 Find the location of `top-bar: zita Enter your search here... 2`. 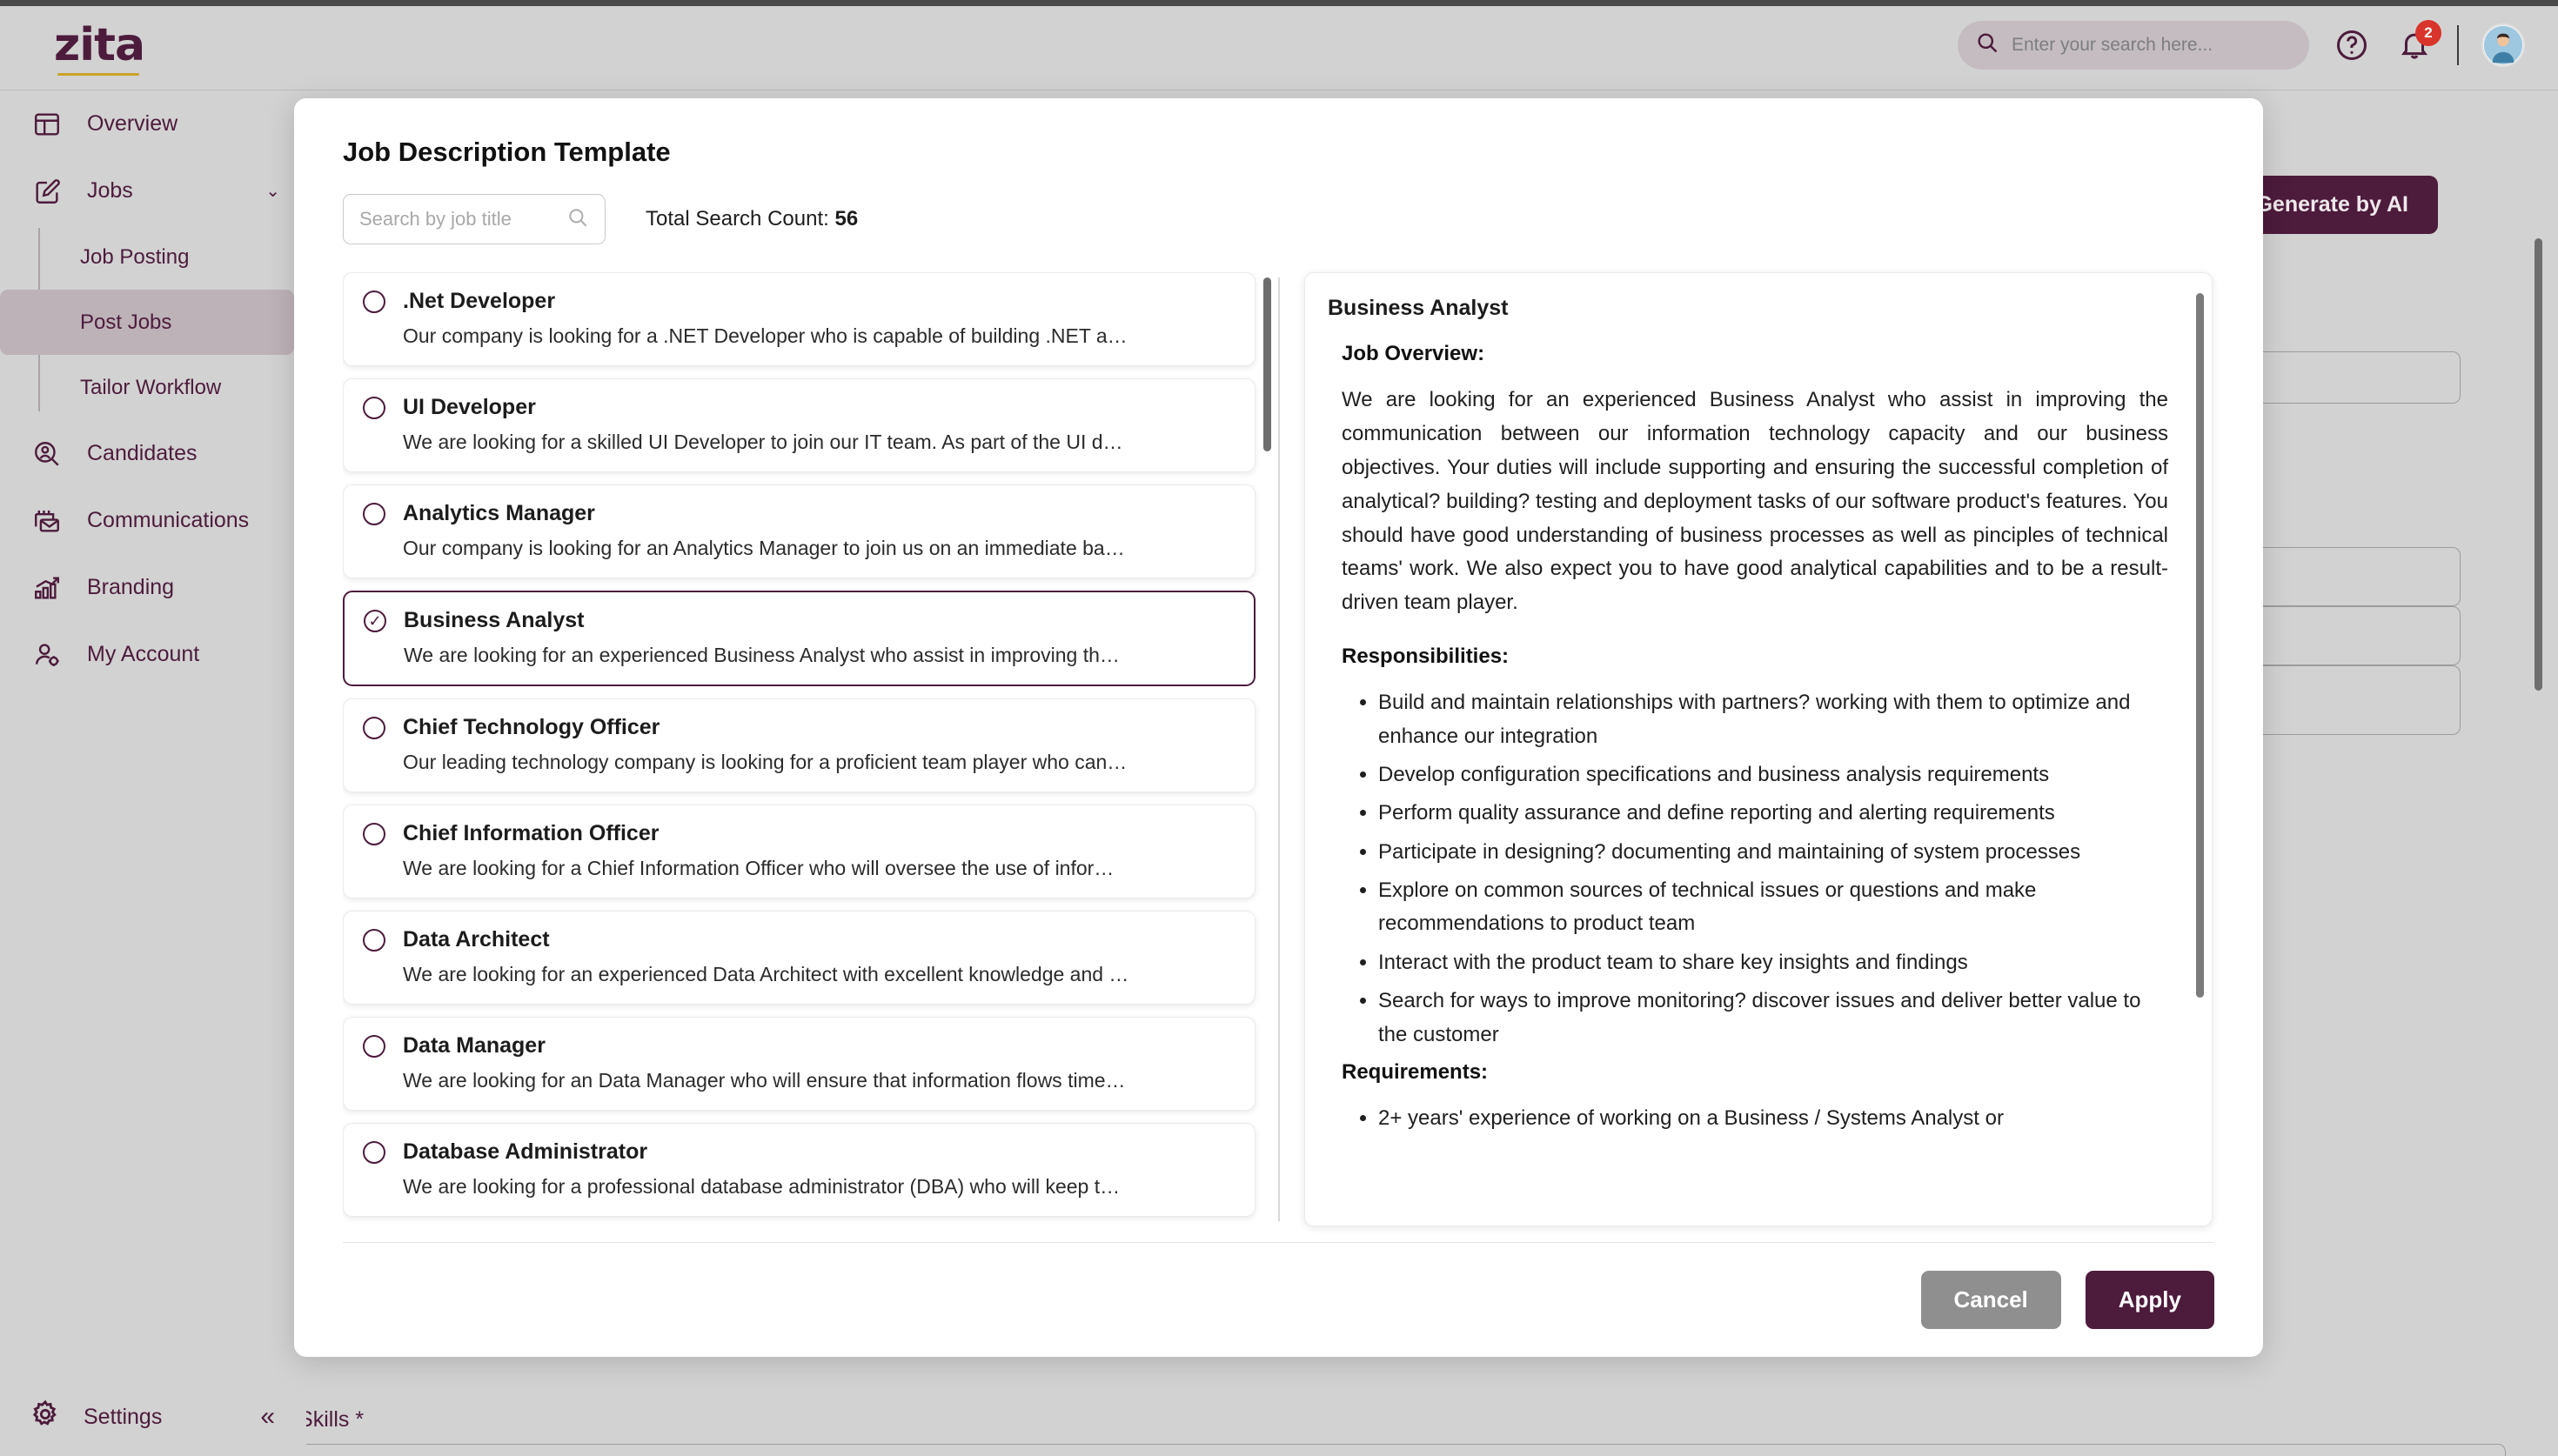

top-bar: zita Enter your search here... 2 is located at coordinates (1279, 45).